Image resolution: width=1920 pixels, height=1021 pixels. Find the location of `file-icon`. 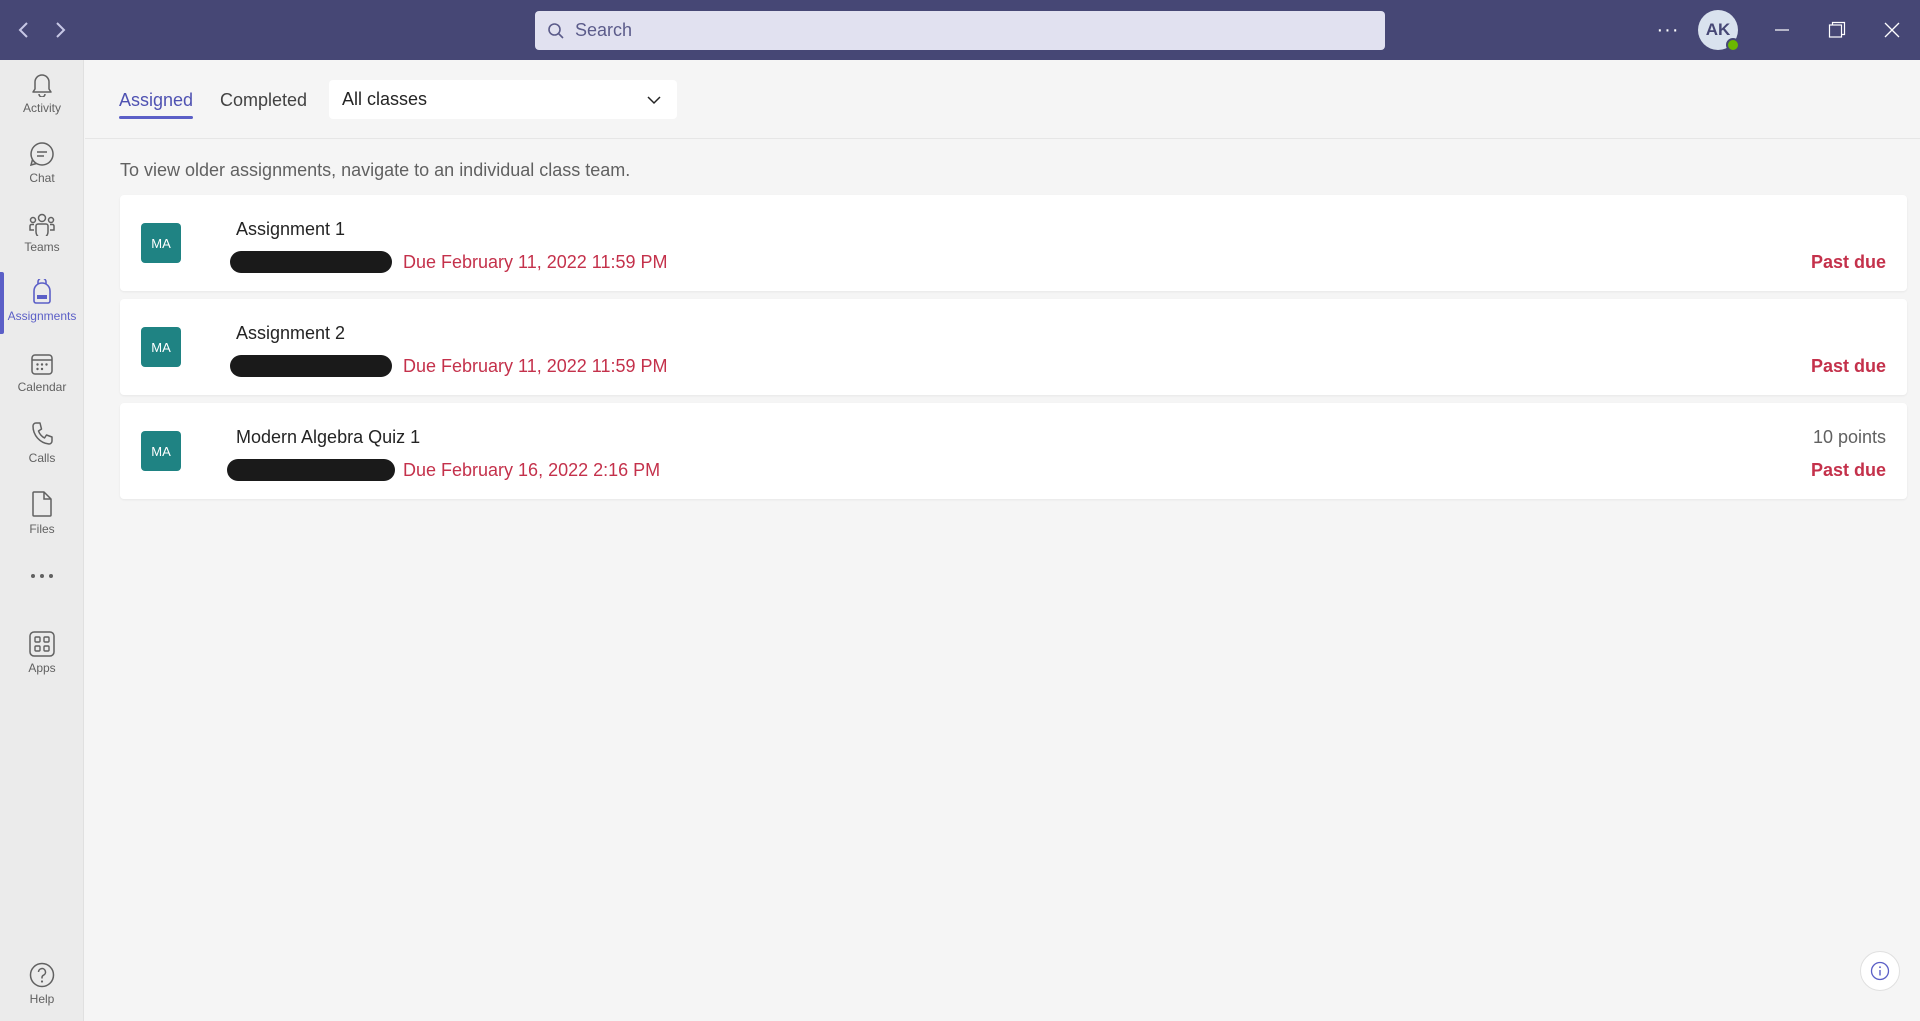

file-icon is located at coordinates (42, 504).